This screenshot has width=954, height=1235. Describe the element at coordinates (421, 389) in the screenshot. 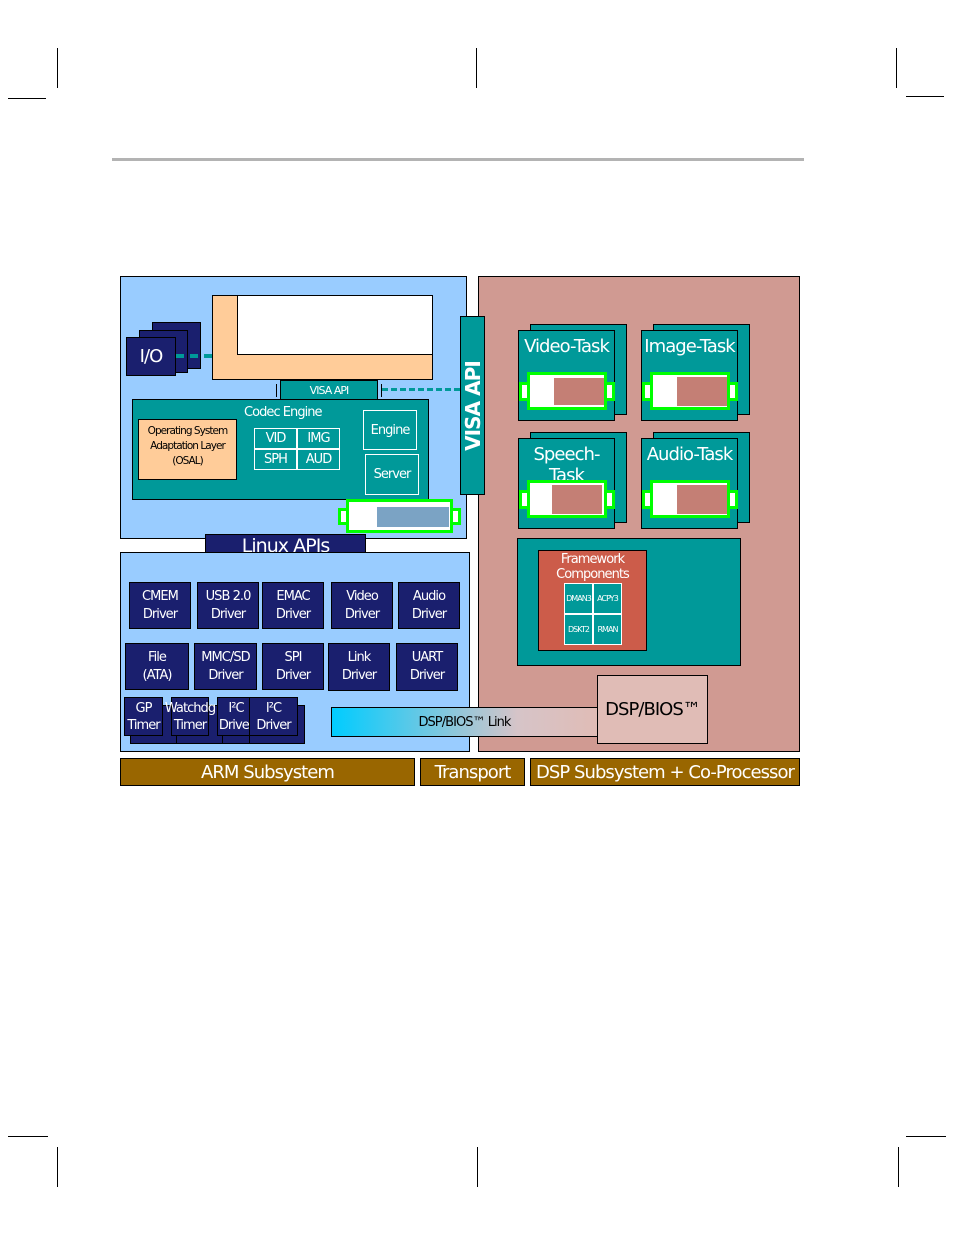

I see `visa-connector` at that location.